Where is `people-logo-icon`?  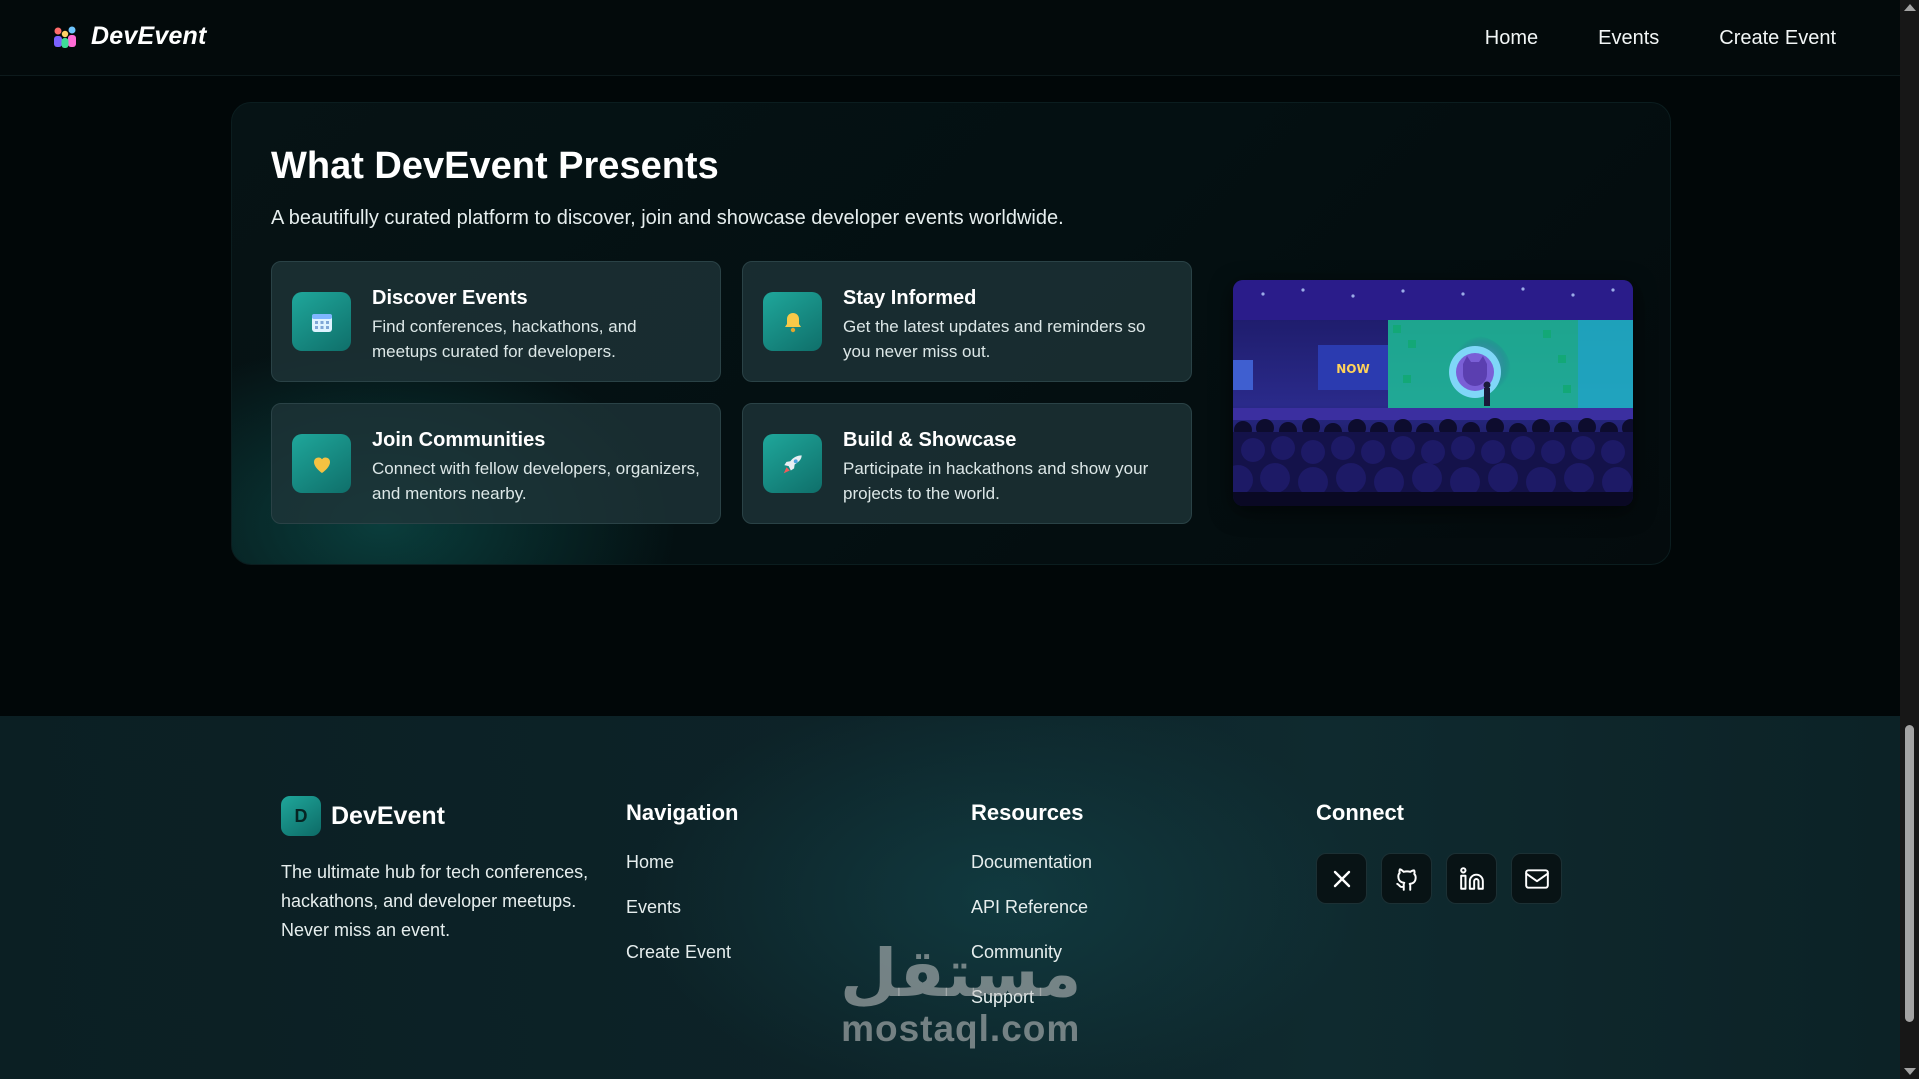 people-logo-icon is located at coordinates (65, 37).